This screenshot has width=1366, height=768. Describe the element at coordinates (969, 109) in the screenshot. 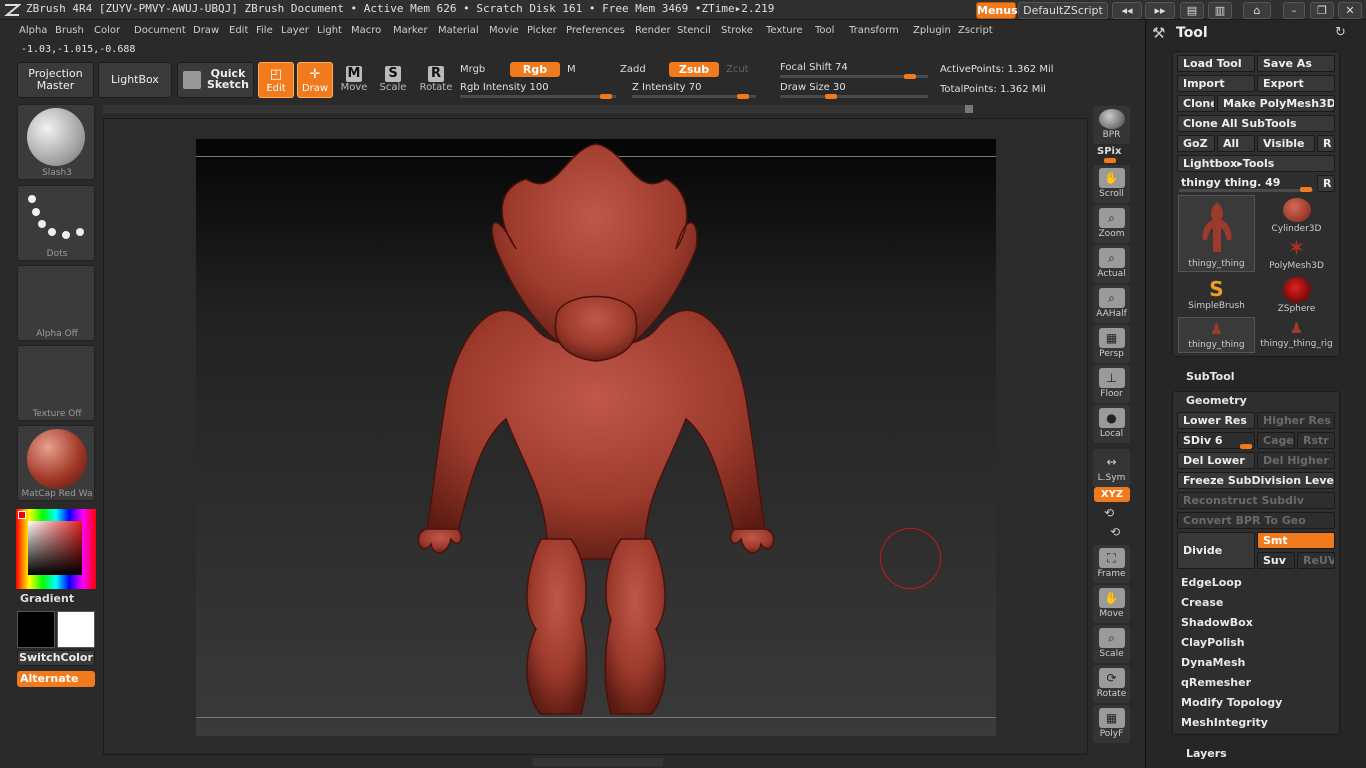

I see `scroll-handle` at that location.